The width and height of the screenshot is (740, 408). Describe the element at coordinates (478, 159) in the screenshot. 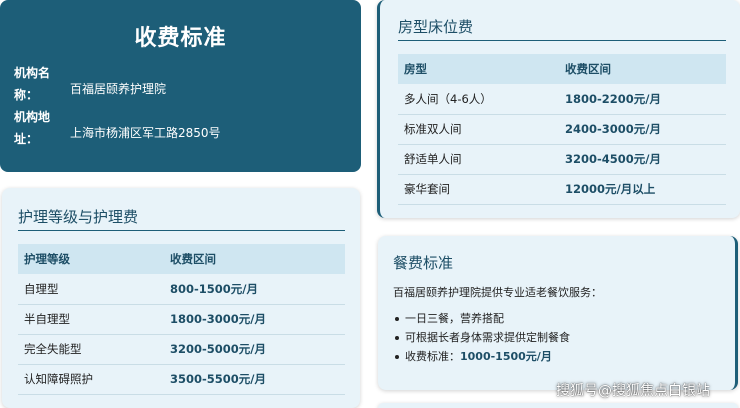

I see `room-type-cell: 舒适单人间` at that location.